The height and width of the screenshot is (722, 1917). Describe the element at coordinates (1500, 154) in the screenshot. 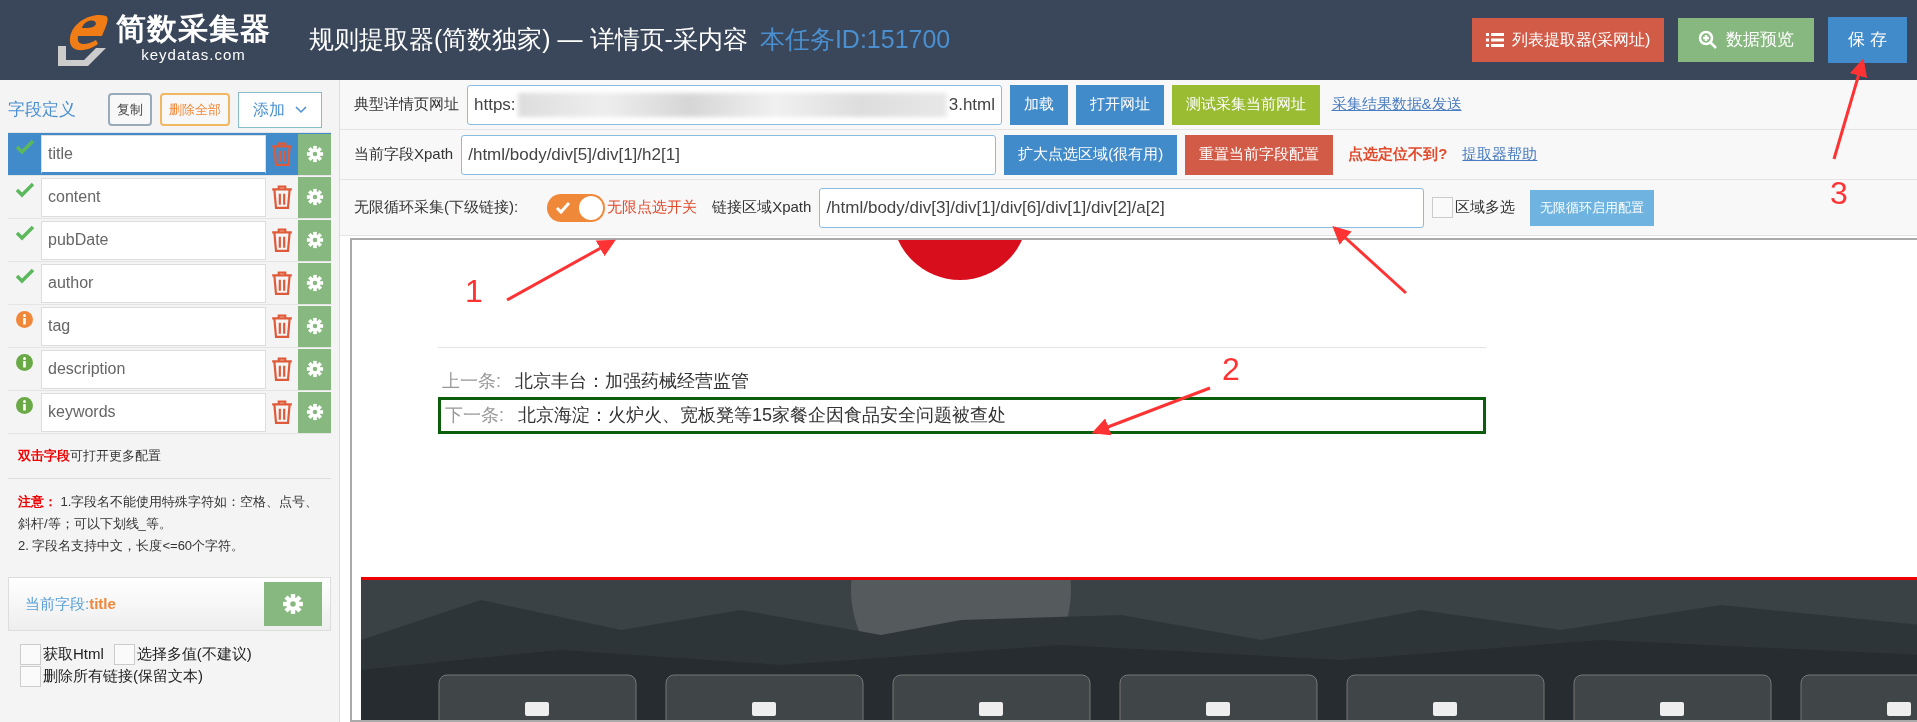

I see `help-link: 提取器帮助` at that location.